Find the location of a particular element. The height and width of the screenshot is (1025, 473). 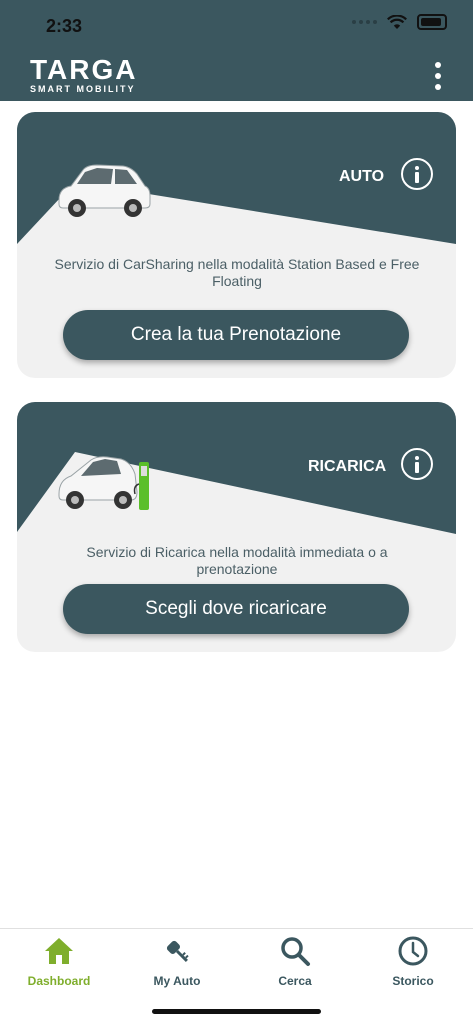

car-icon is located at coordinates (104, 190).